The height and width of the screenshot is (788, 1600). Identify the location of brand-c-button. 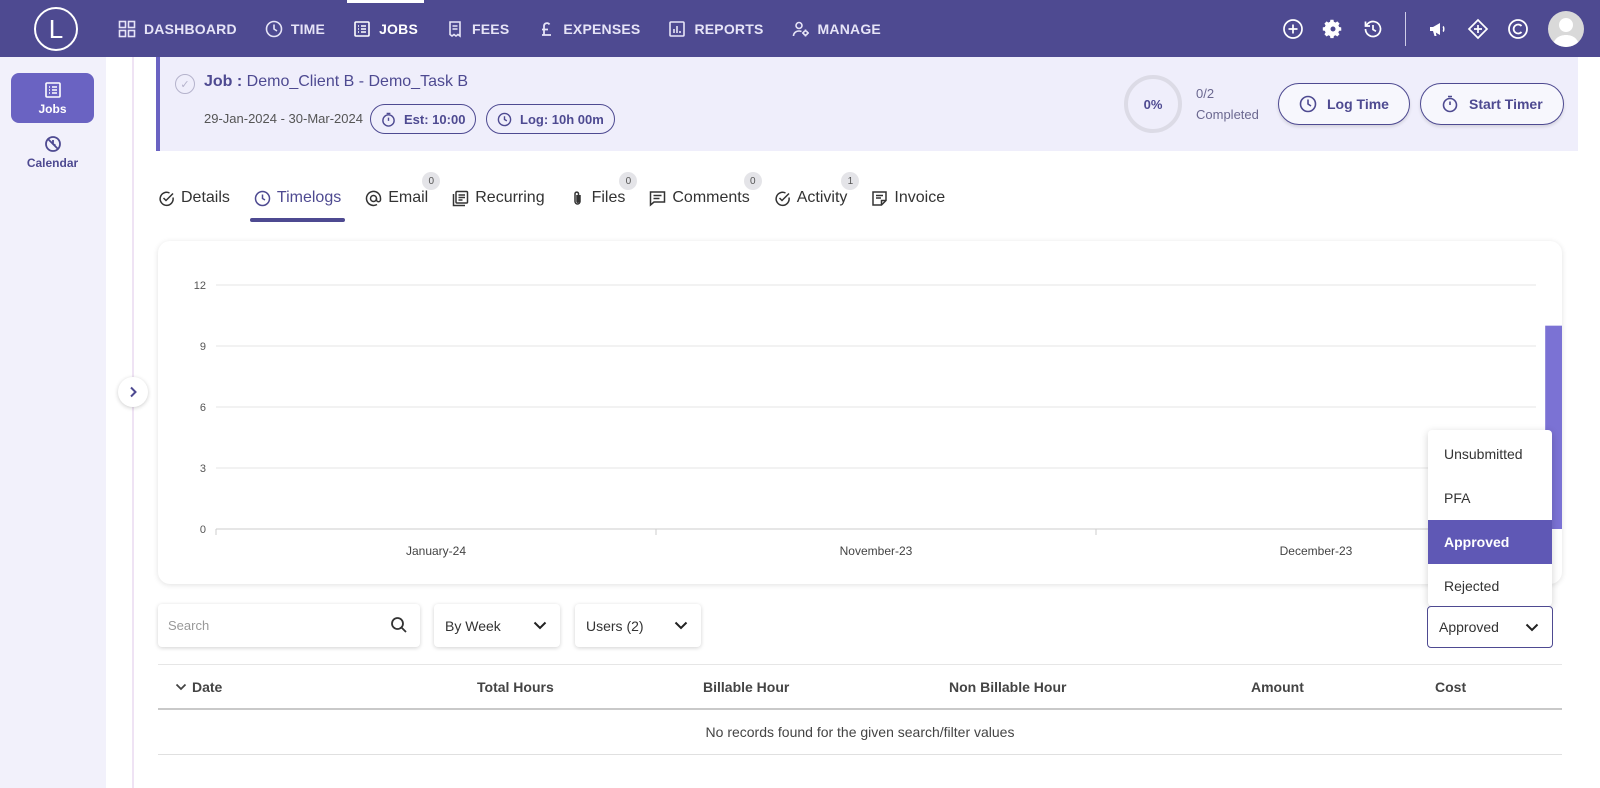
(1518, 29).